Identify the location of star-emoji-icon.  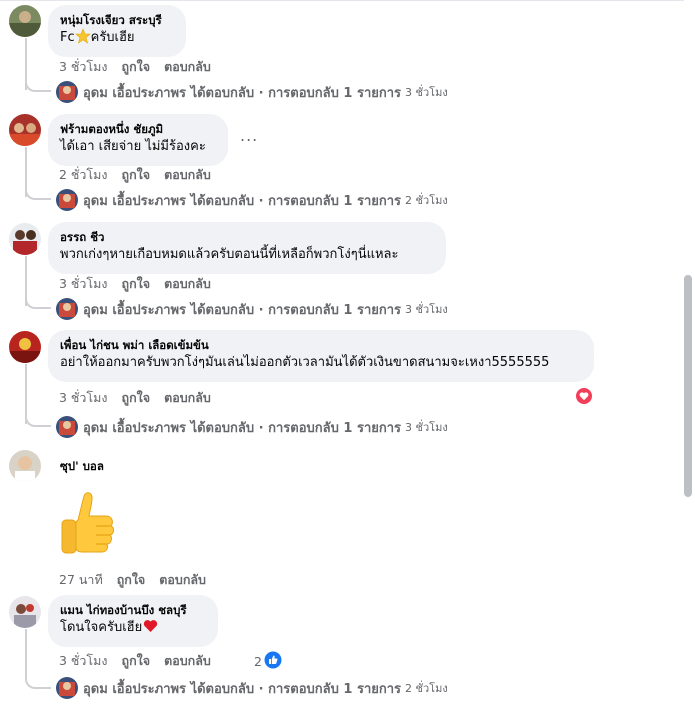
(82, 39).